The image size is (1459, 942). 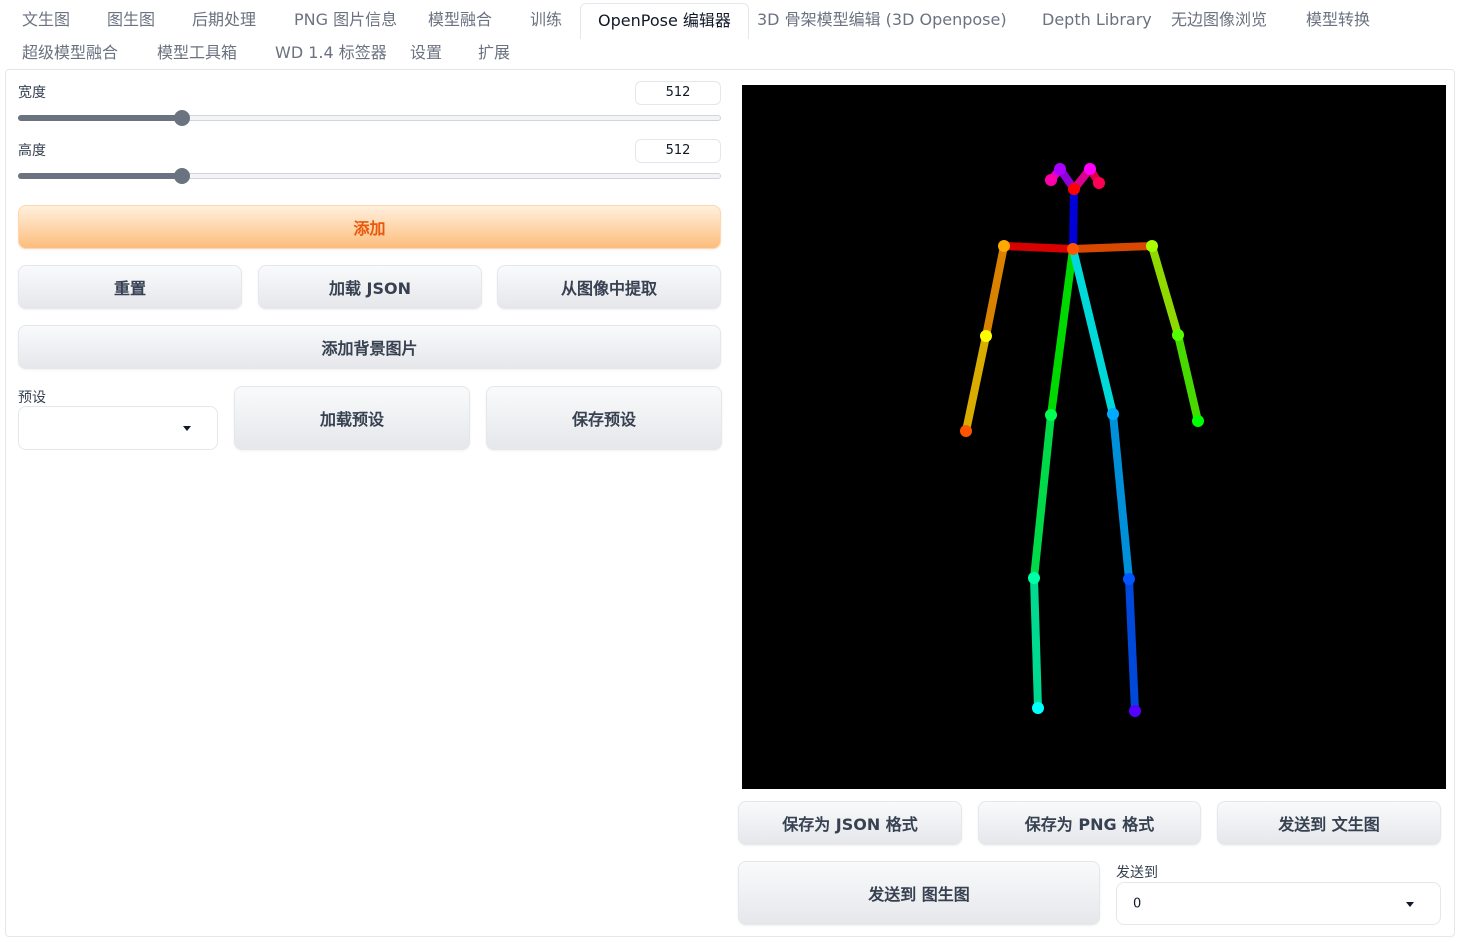 What do you see at coordinates (604, 418) in the screenshot?
I see `save-preset-button: 保存预设` at bounding box center [604, 418].